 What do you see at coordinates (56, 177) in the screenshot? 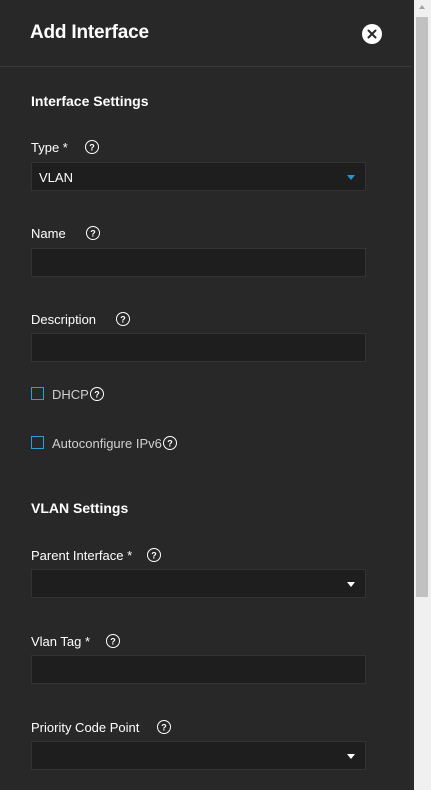
I see `type-select-value: VLAN` at bounding box center [56, 177].